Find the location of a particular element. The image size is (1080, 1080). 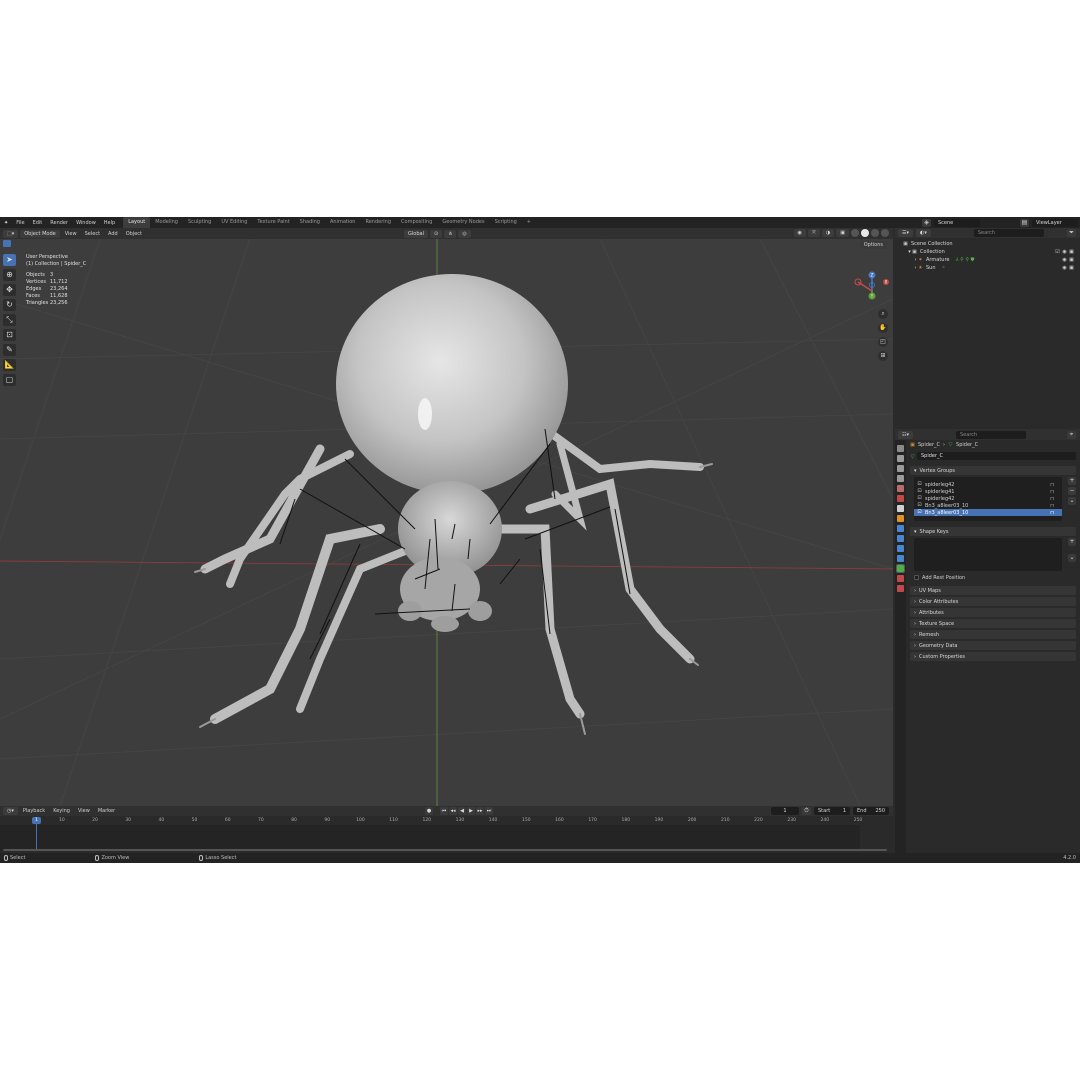

add-workspace-icon: + is located at coordinates (529, 222).